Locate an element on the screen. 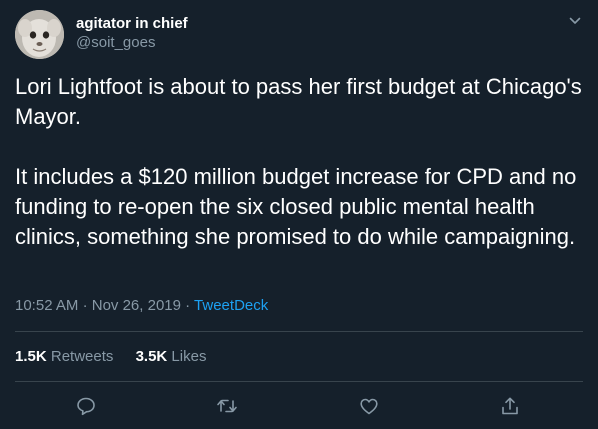 The width and height of the screenshot is (598, 429). retweet-icon is located at coordinates (227, 406).